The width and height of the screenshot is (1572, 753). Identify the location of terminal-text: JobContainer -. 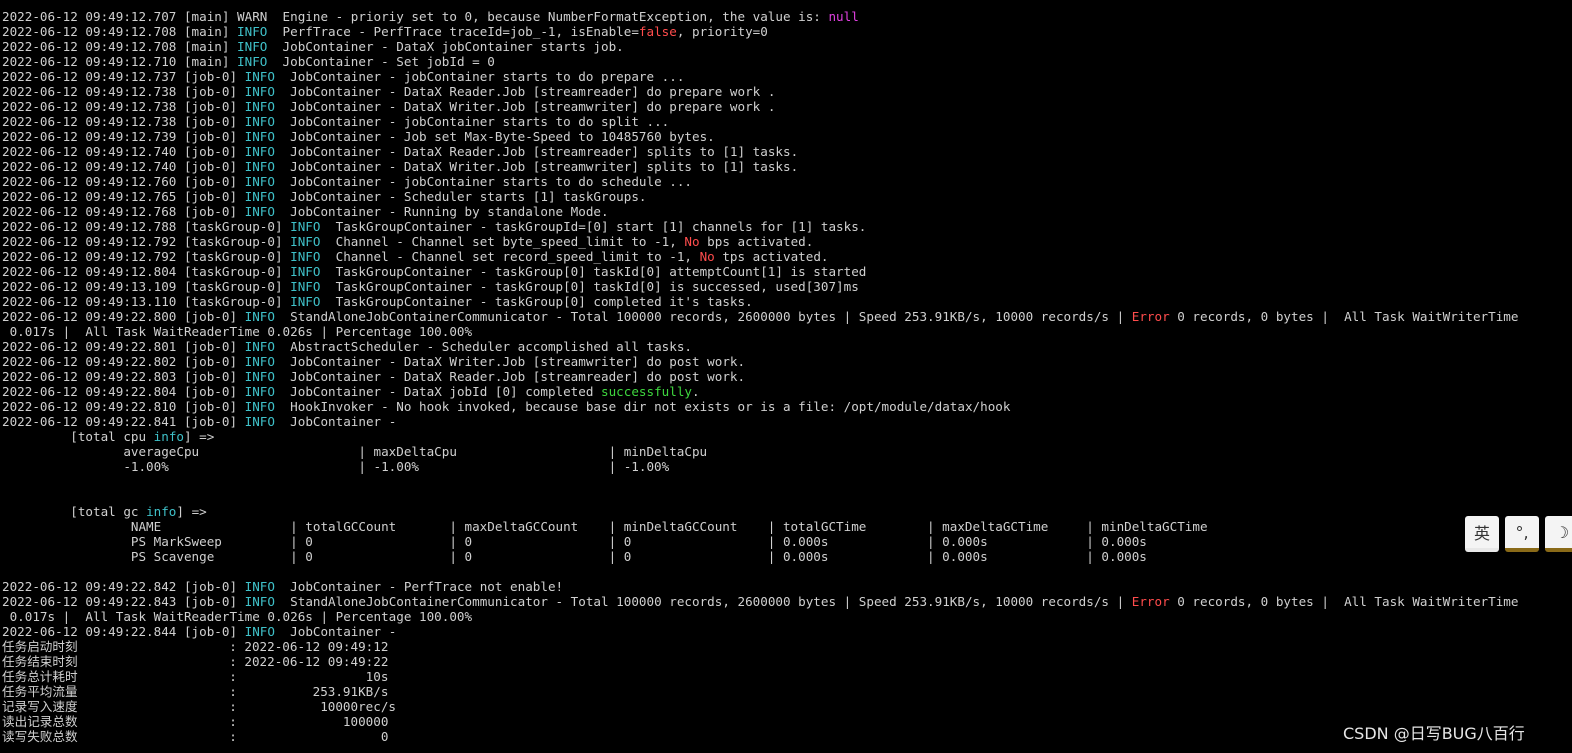
(335, 421).